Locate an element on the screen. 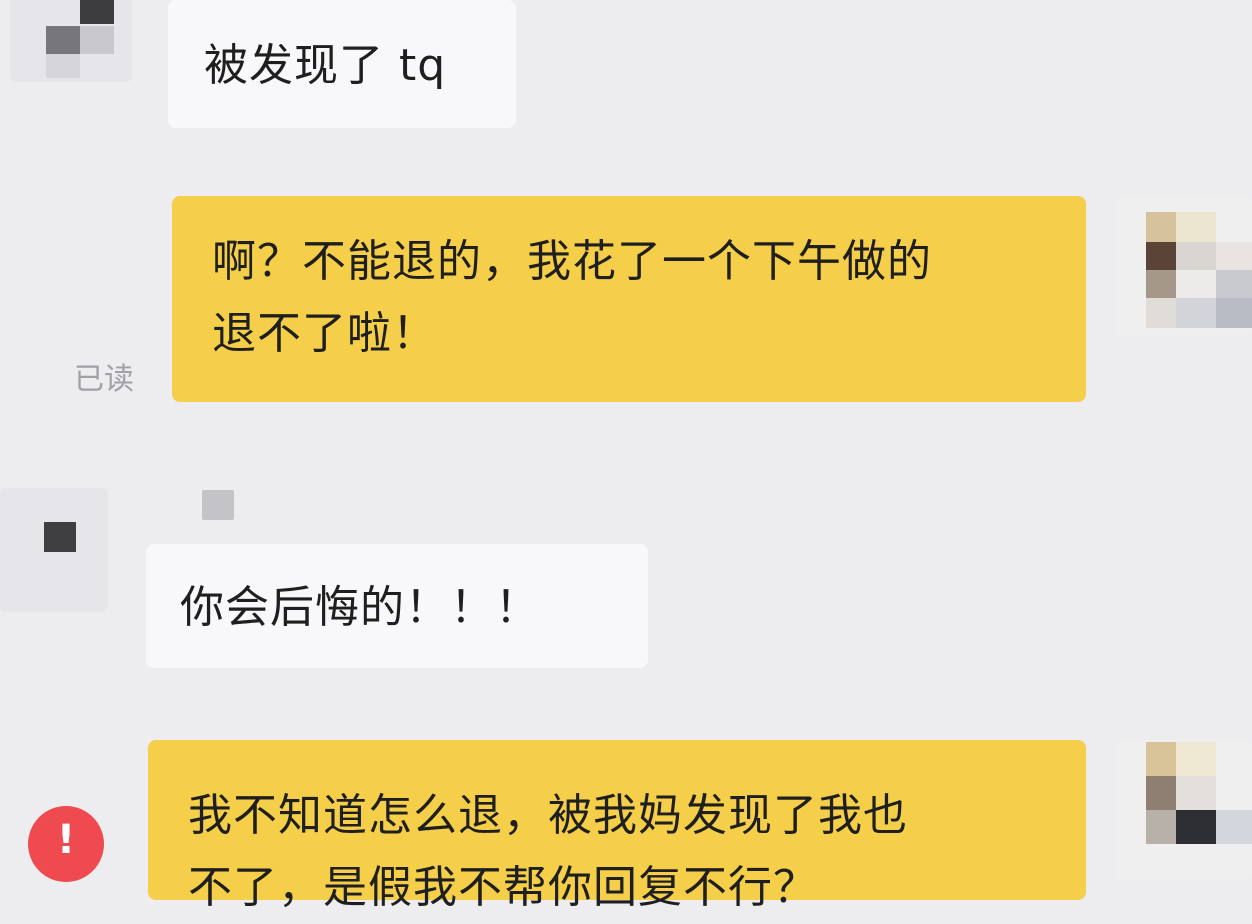  message-bubble-incoming: 你会后悔的！！！ is located at coordinates (397, 606).